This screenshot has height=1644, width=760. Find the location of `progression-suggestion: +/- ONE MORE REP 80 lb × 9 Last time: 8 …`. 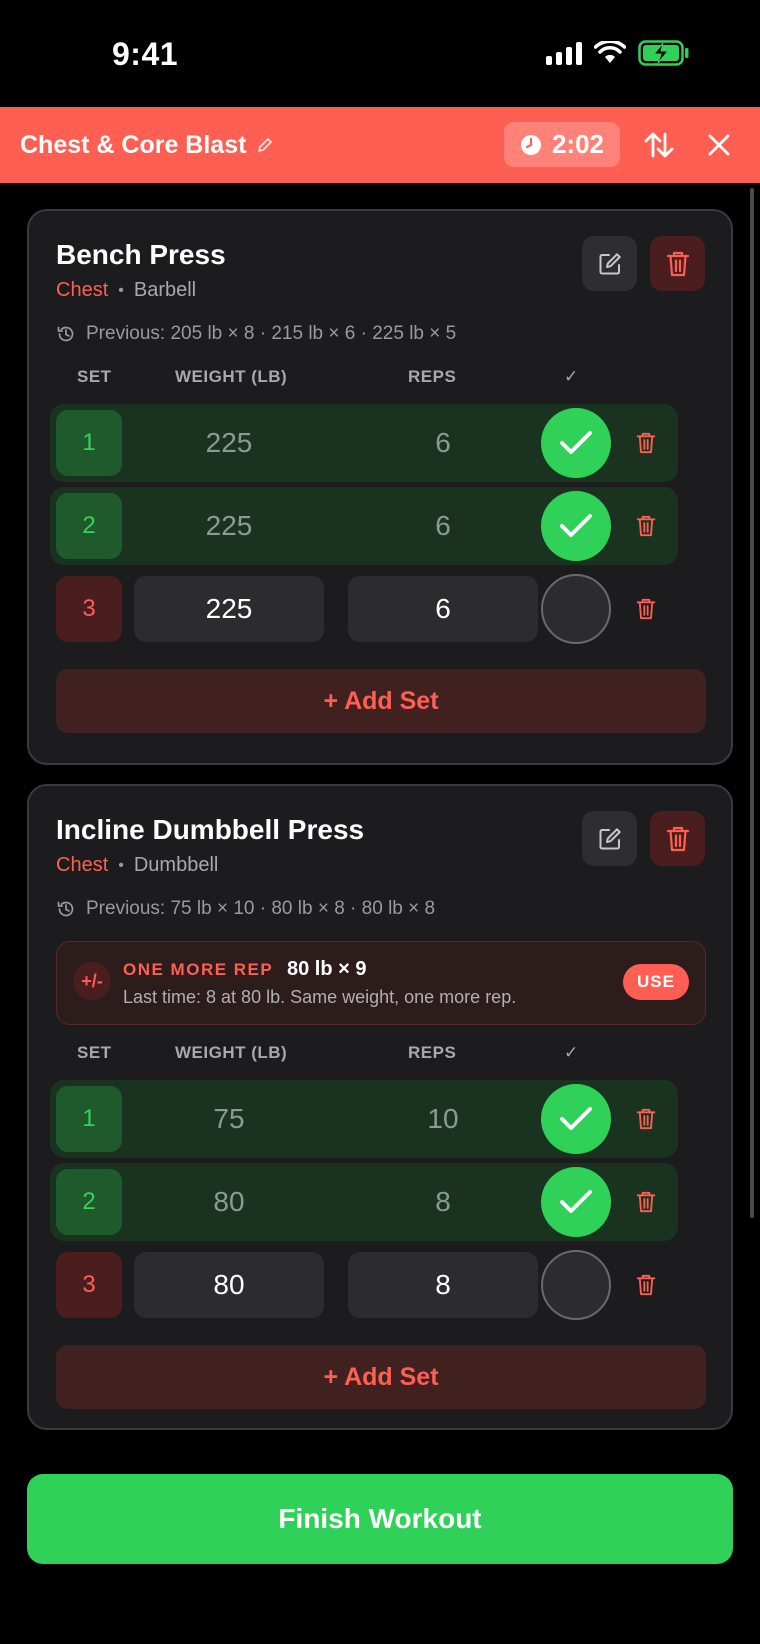

progression-suggestion: +/- ONE MORE REP 80 lb × 9 Last time: 8 … is located at coordinates (381, 983).